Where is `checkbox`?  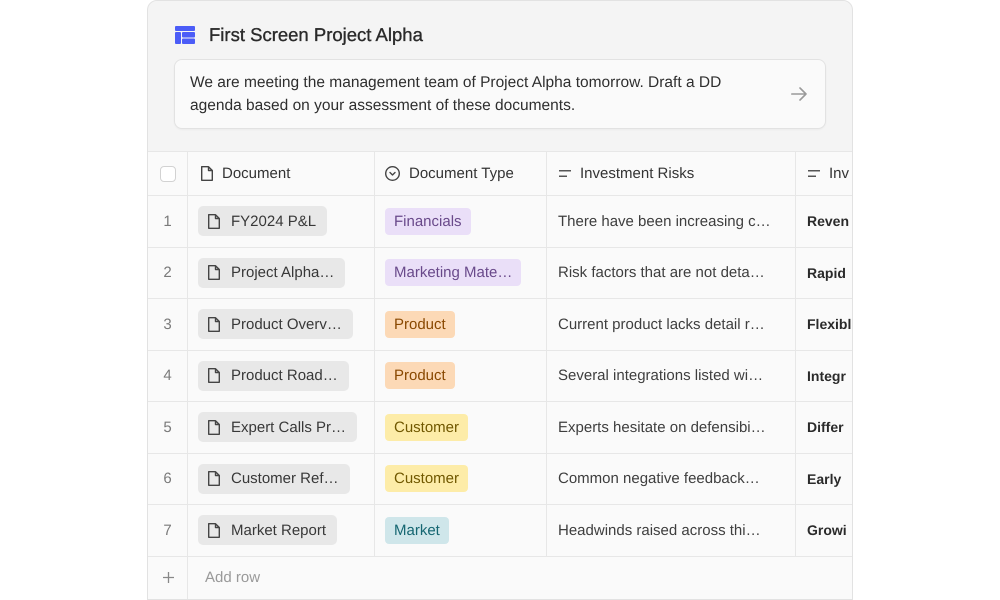
checkbox is located at coordinates (168, 174).